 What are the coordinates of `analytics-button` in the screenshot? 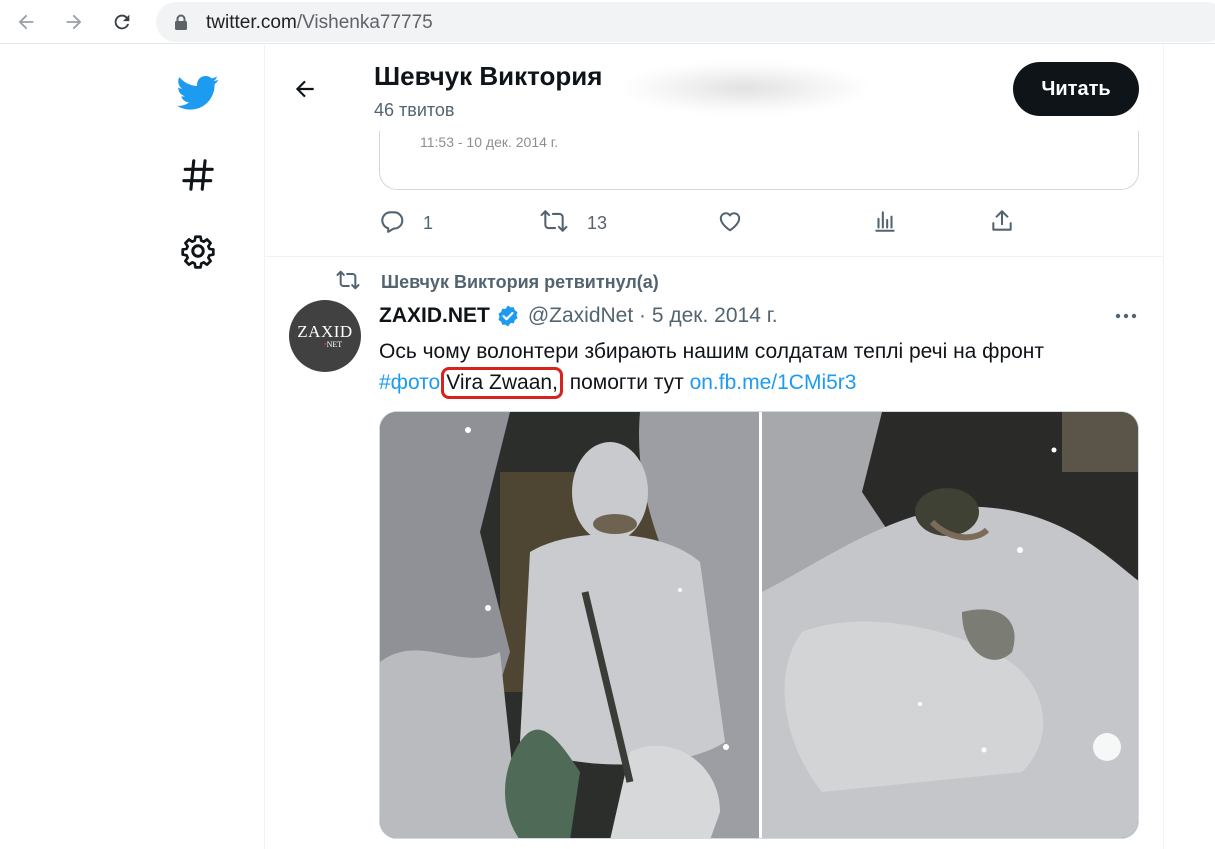 It's located at (885, 223).